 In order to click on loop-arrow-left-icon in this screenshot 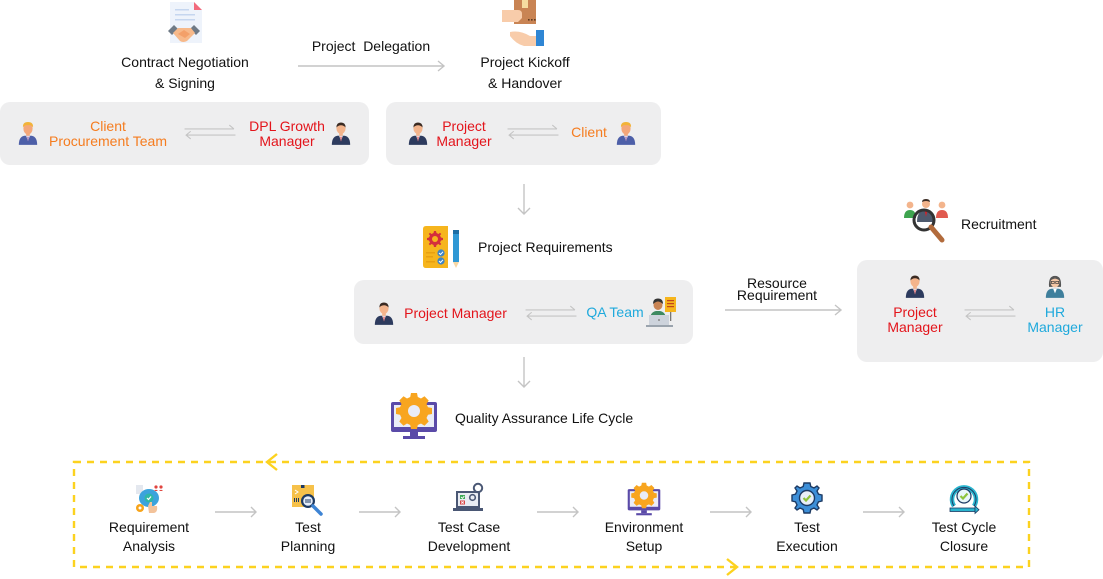, I will do `click(271, 462)`.